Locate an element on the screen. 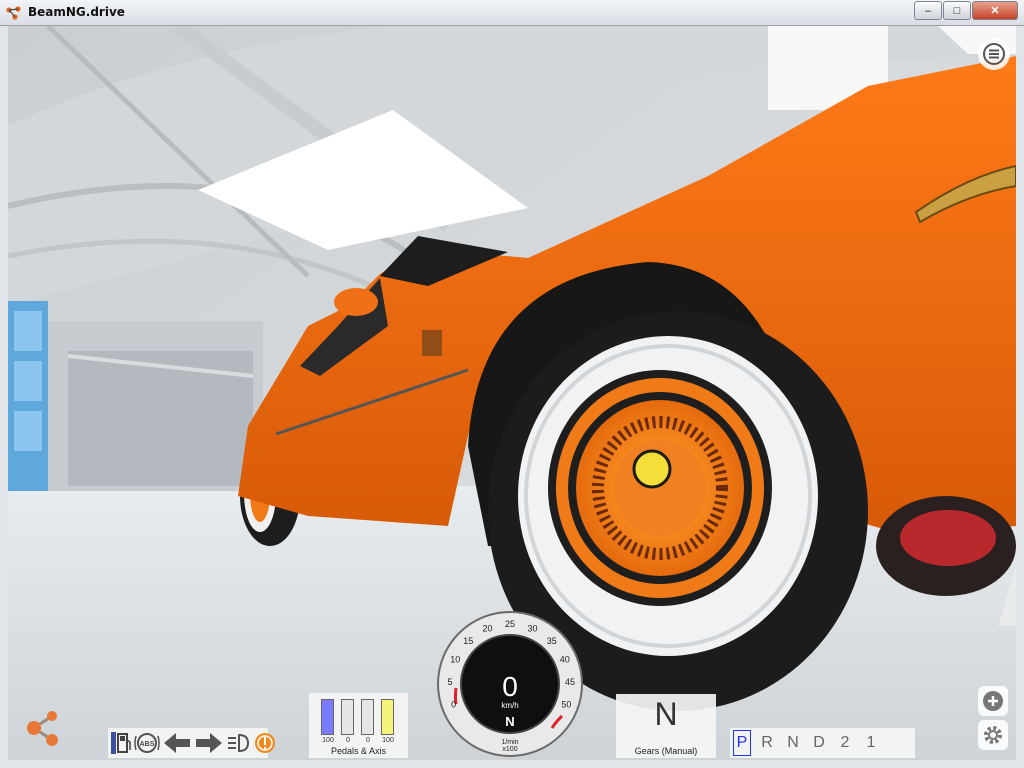 The width and height of the screenshot is (1024, 768). left-turn-signal-icon is located at coordinates (177, 743).